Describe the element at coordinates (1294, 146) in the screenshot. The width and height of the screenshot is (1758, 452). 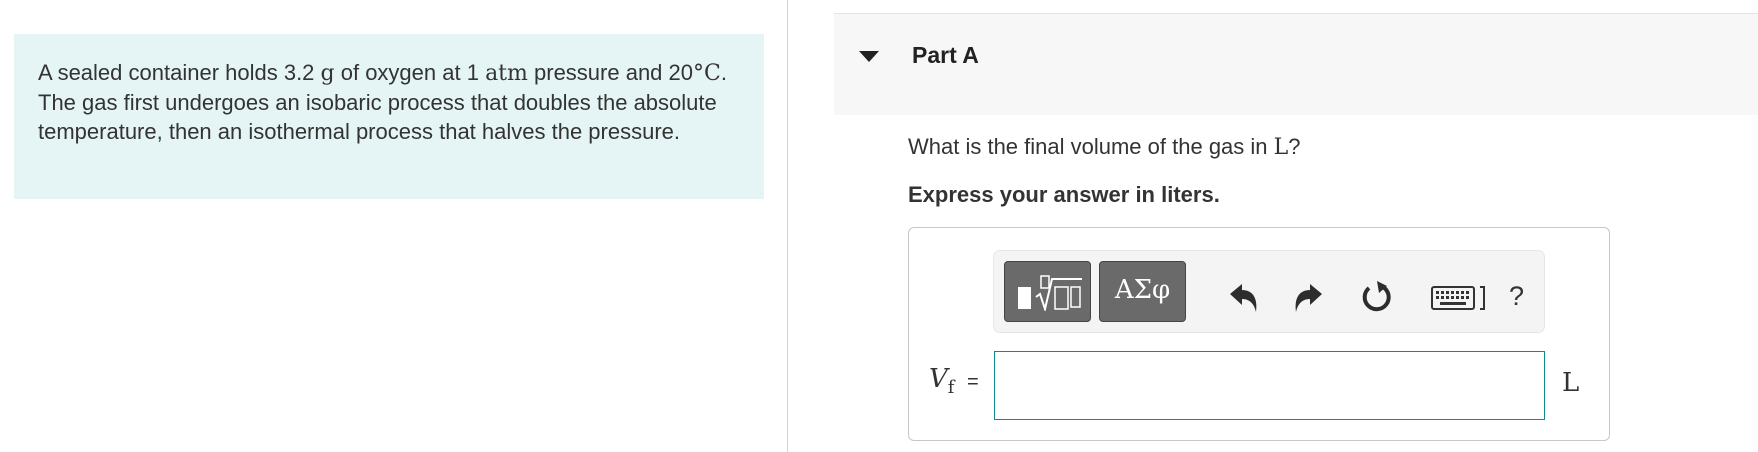
I see `question-mark: ?` at that location.